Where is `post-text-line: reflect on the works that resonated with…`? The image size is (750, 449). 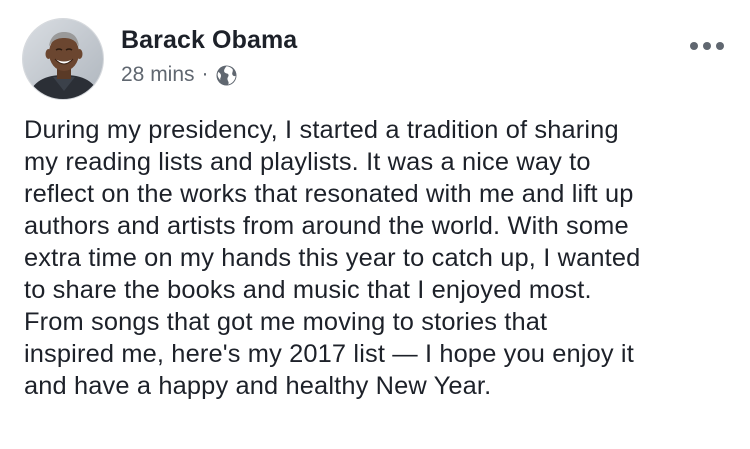 post-text-line: reflect on the works that resonated with… is located at coordinates (329, 194).